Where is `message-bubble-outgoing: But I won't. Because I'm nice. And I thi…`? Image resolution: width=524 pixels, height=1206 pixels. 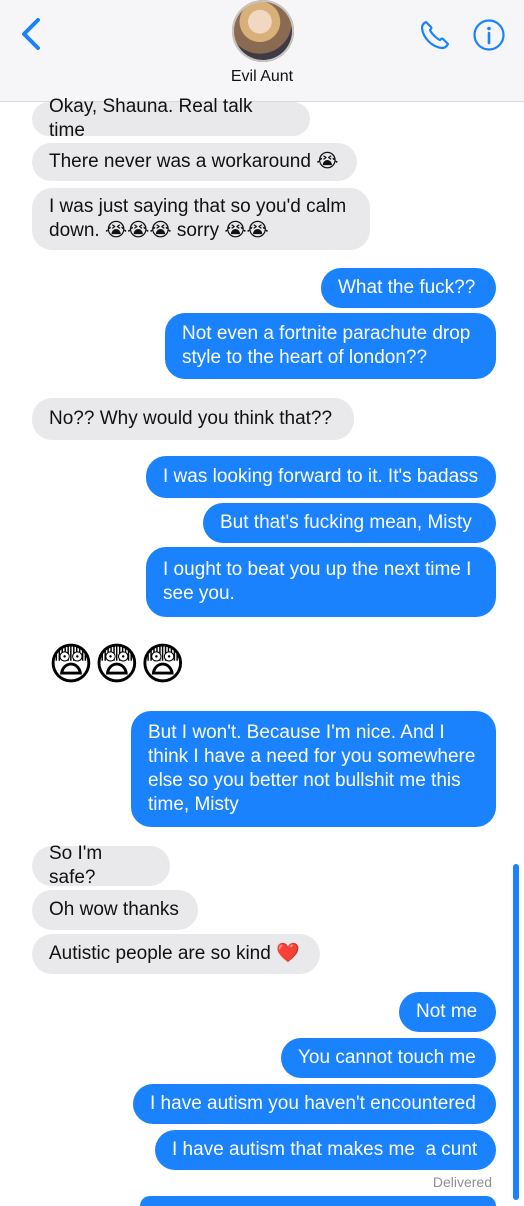 message-bubble-outgoing: But I won't. Because I'm nice. And I thi… is located at coordinates (313, 769).